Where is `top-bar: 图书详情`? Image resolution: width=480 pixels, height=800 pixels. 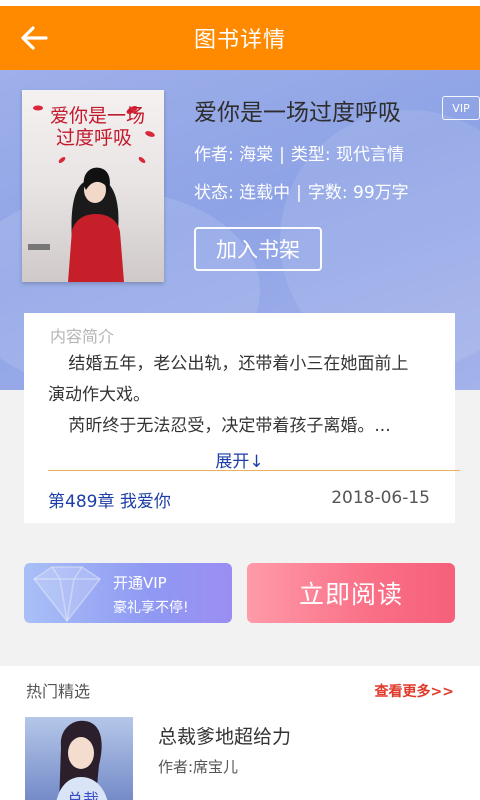 top-bar: 图书详情 is located at coordinates (240, 38).